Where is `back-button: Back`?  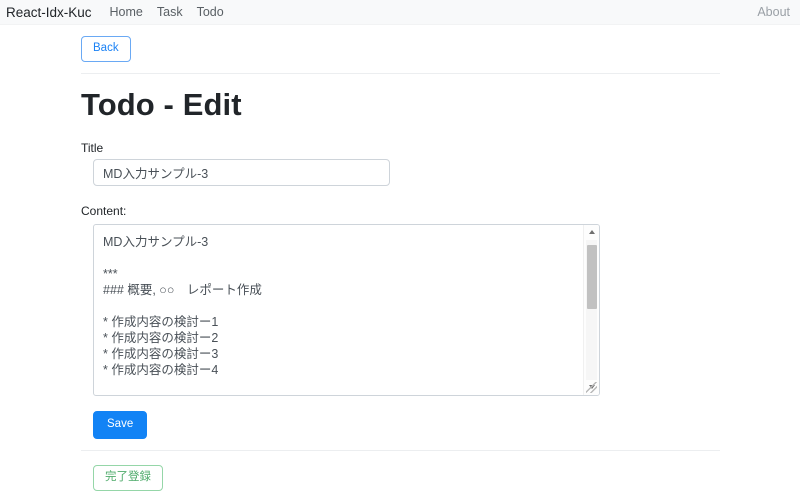 back-button: Back is located at coordinates (106, 49).